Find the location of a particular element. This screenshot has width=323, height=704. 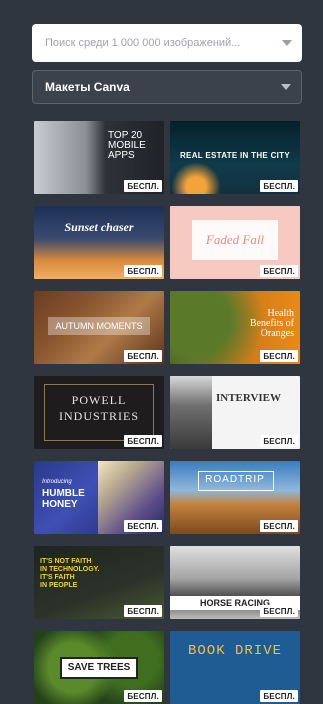

template-card: POWELL INDUSTRIES БЕСПЛ. is located at coordinates (99, 412).